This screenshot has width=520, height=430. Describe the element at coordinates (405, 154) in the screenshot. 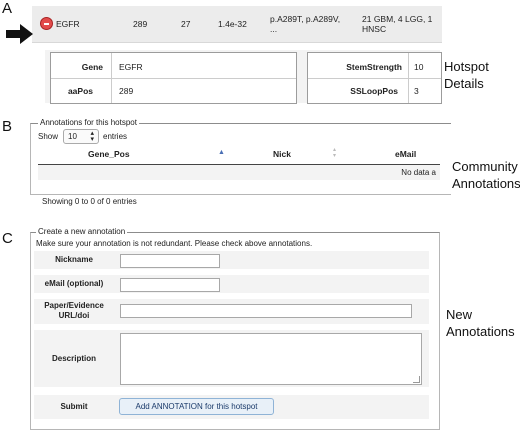

I see `col-email: eMail` at that location.